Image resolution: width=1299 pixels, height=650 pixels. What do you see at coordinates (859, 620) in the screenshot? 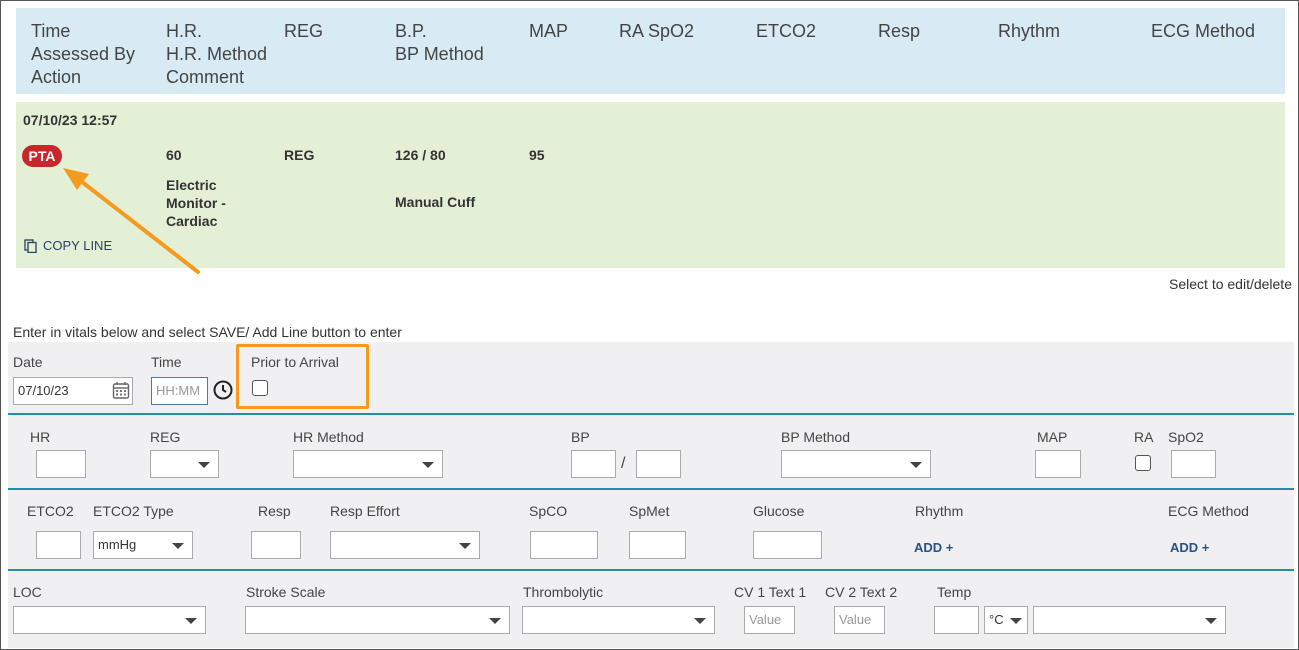
I see `cv2-input: Value` at bounding box center [859, 620].